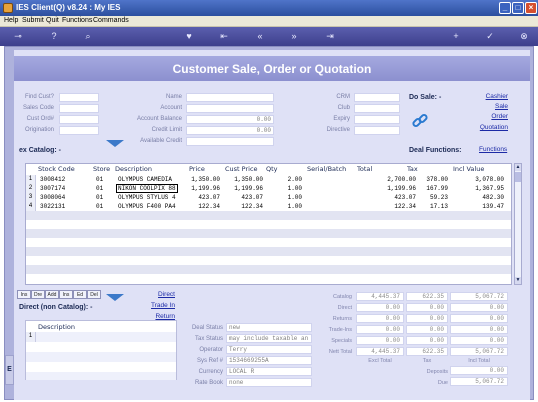 Image resolution: width=538 pixels, height=402 pixels. I want to click on crm-label: CRM, so click(343, 97).